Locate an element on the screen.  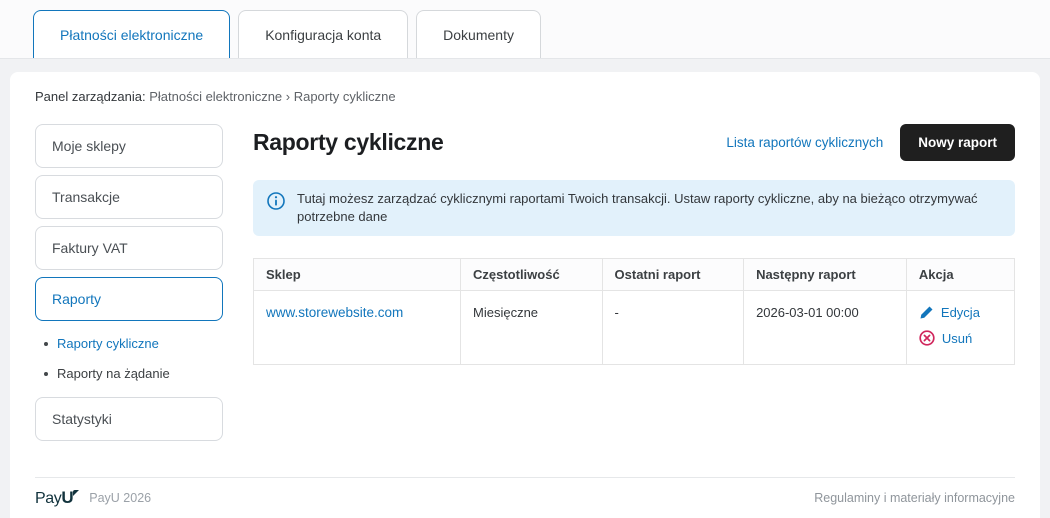
new-report-button: Nowy raport is located at coordinates (957, 142).